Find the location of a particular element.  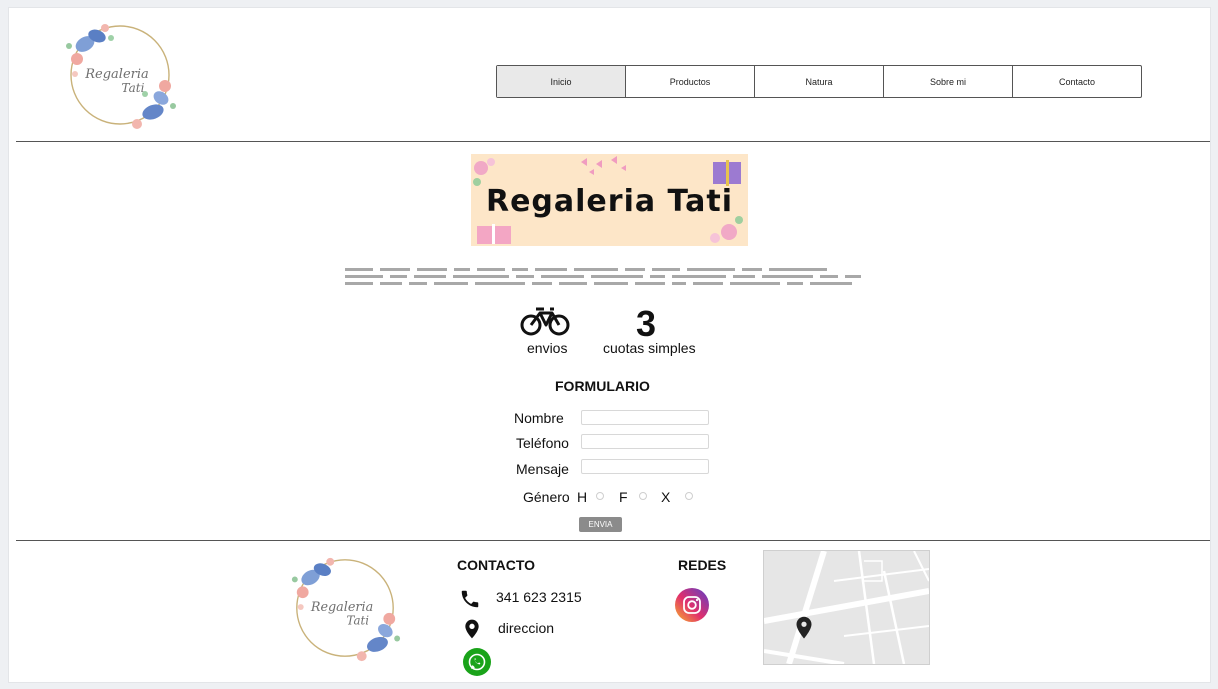

installments-label: cuotas simples is located at coordinates (649, 348).